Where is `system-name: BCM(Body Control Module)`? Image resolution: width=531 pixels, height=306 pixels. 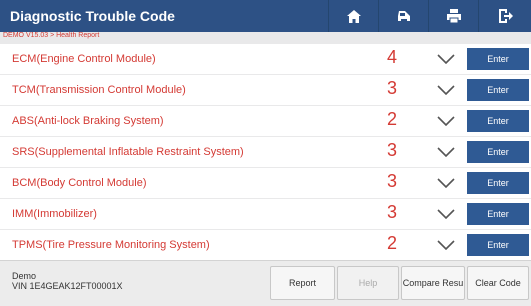
system-name: BCM(Body Control Module) is located at coordinates (79, 183).